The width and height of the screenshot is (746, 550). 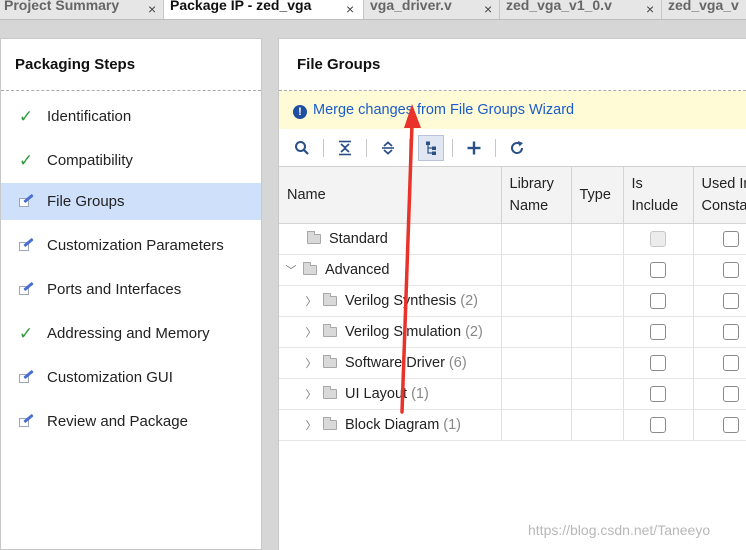 I want to click on table-row: Standard, so click(x=512, y=239).